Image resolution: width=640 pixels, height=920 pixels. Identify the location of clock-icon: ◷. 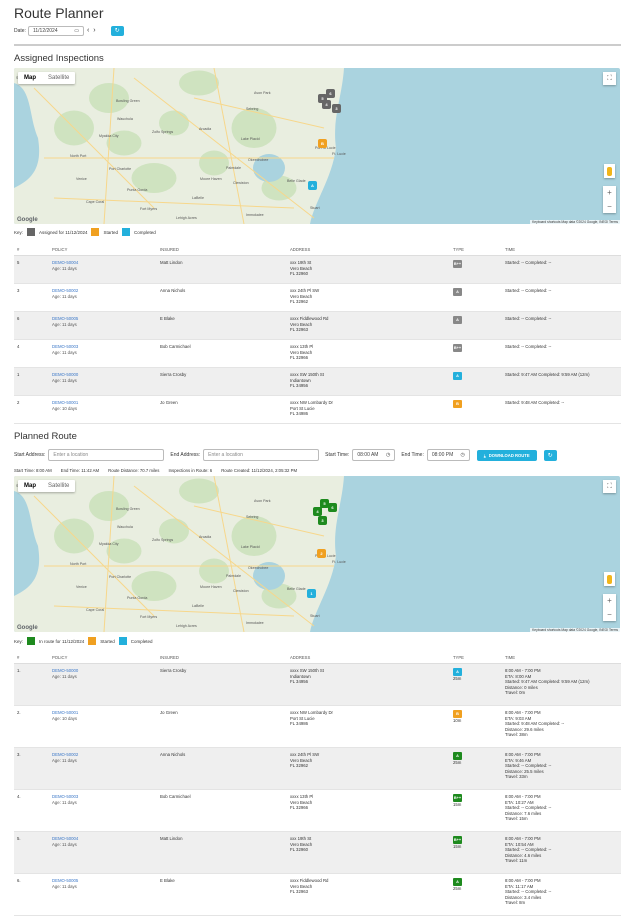
(462, 455).